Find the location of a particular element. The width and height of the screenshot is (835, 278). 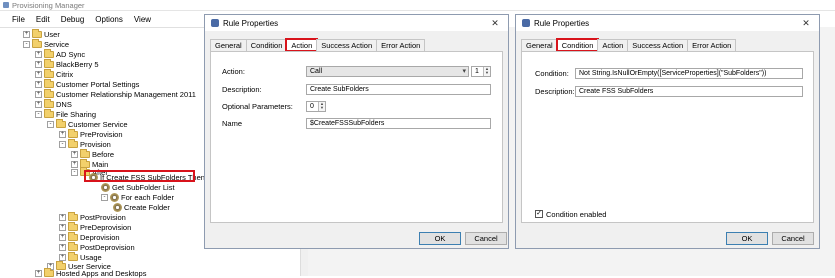

description-field: Create FSS SubFolders is located at coordinates (689, 91).